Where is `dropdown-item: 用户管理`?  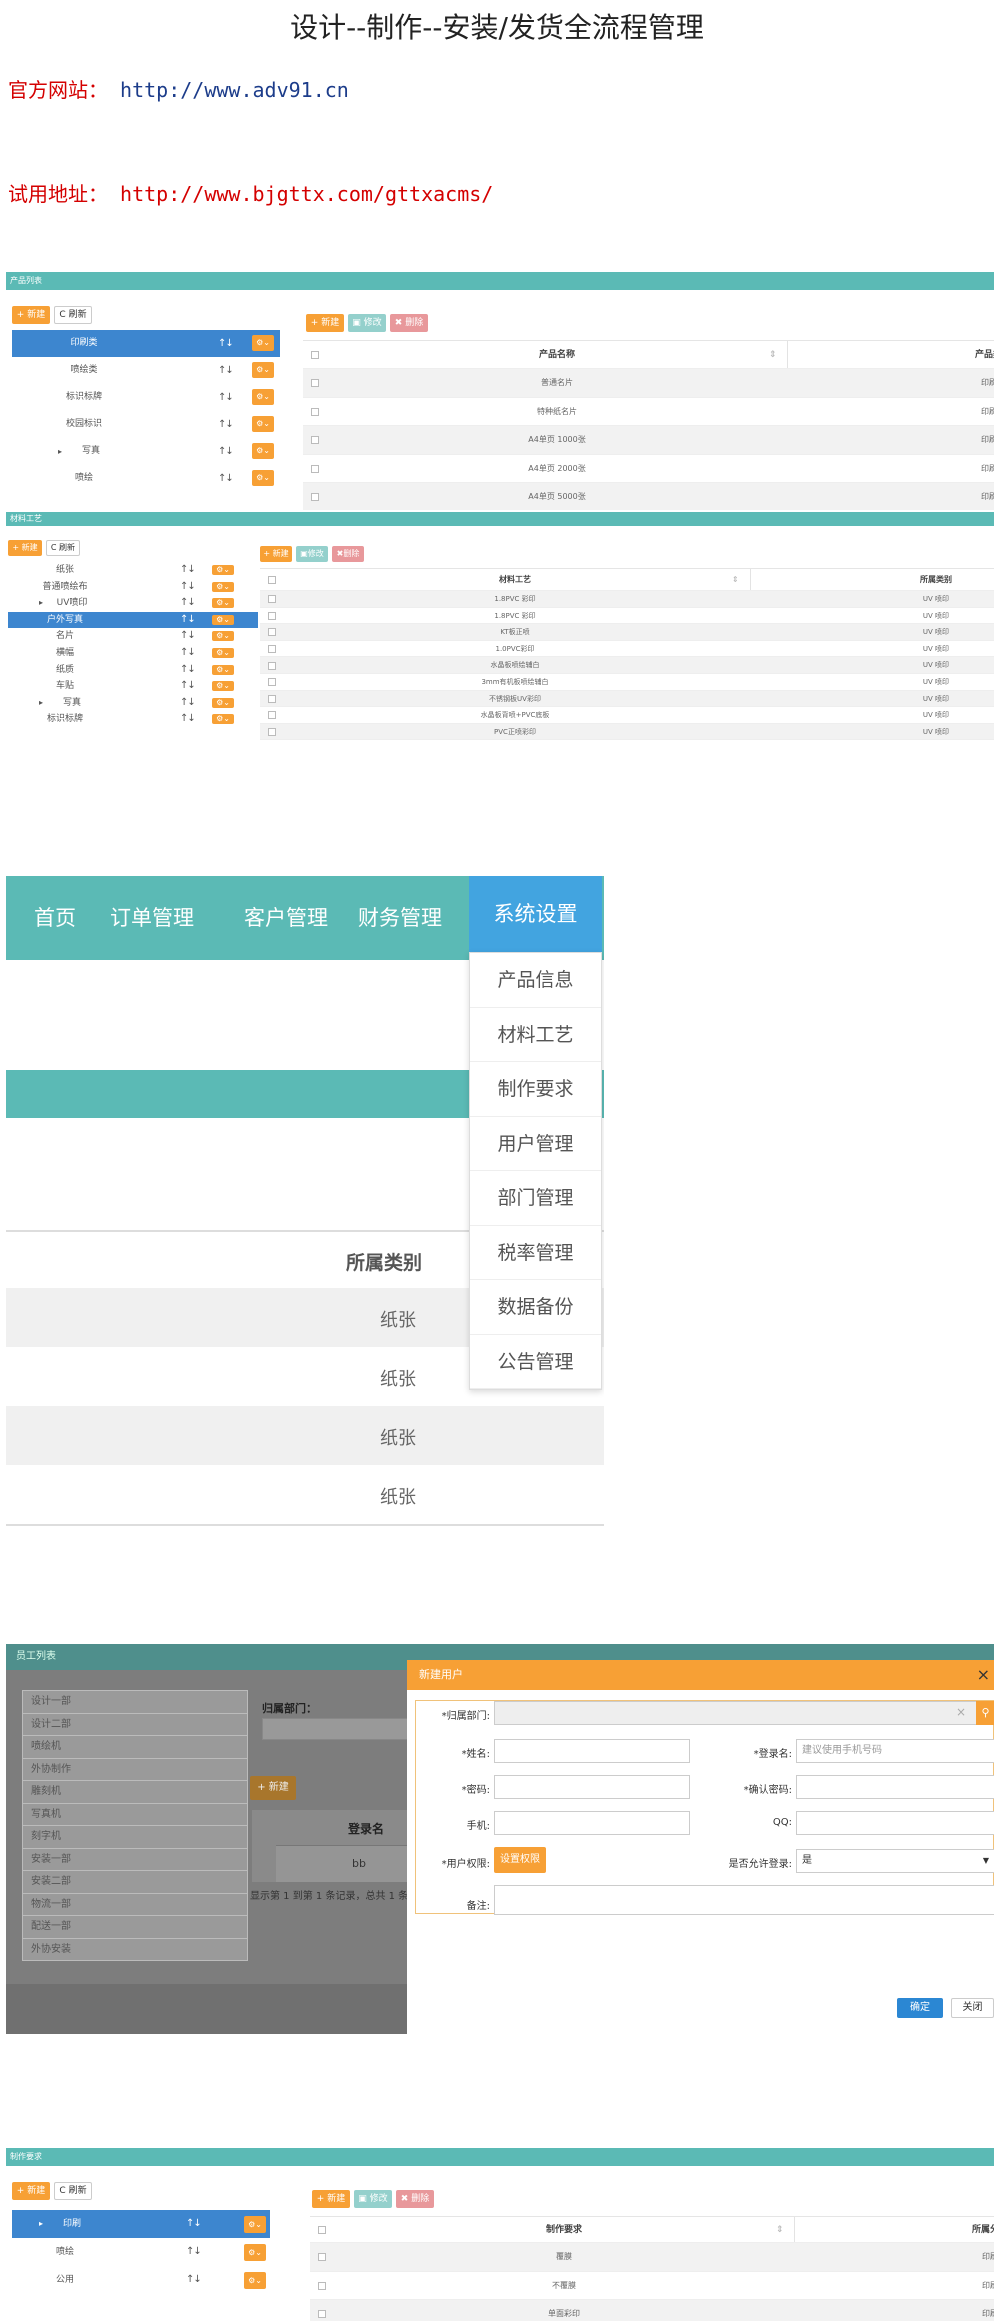 dropdown-item: 用户管理 is located at coordinates (535, 1144).